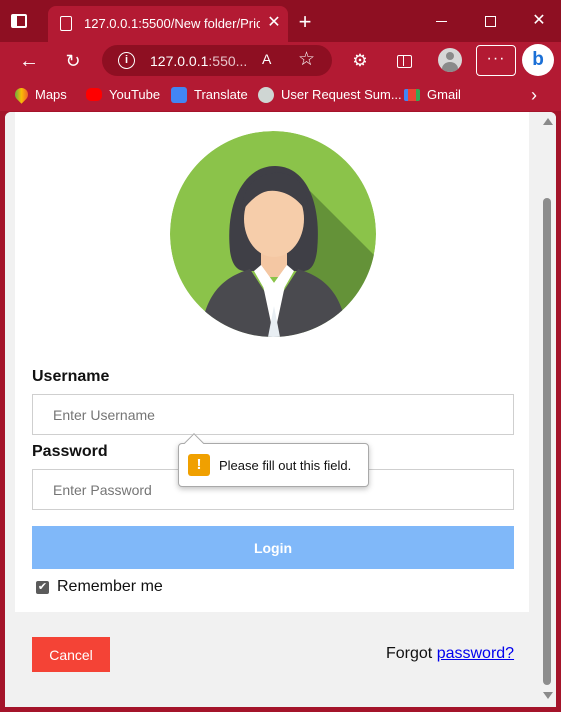  What do you see at coordinates (199, 465) in the screenshot?
I see `warning-icon: !` at bounding box center [199, 465].